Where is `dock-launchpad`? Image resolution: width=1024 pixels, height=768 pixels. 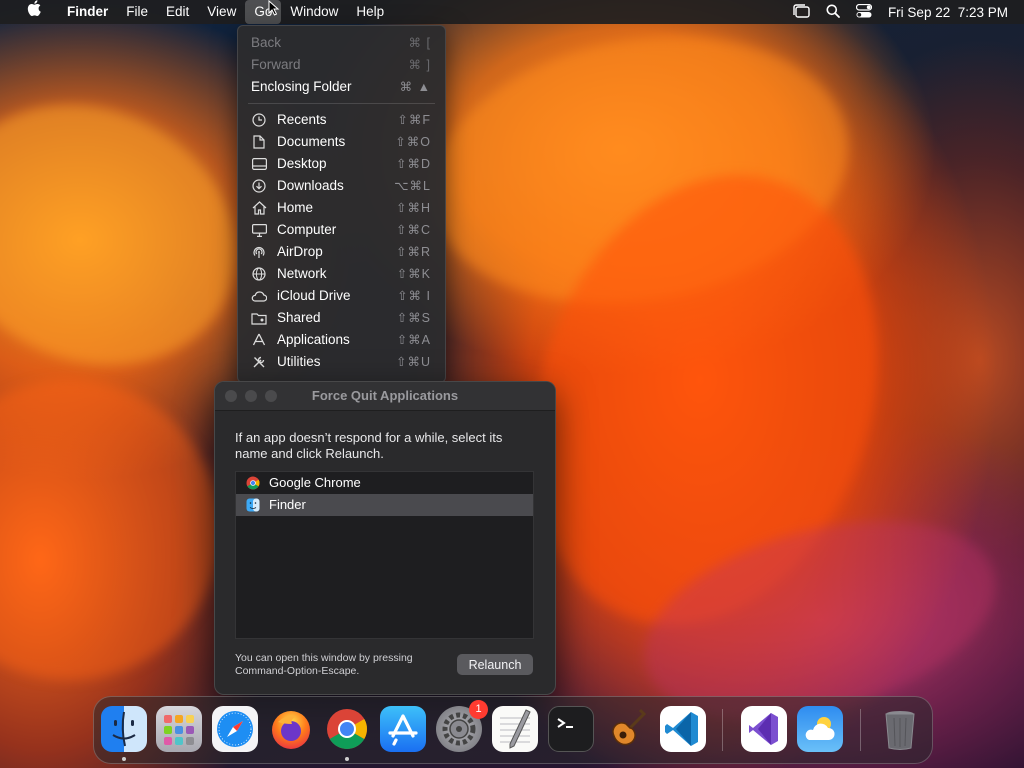
dock-launchpad is located at coordinates (179, 729).